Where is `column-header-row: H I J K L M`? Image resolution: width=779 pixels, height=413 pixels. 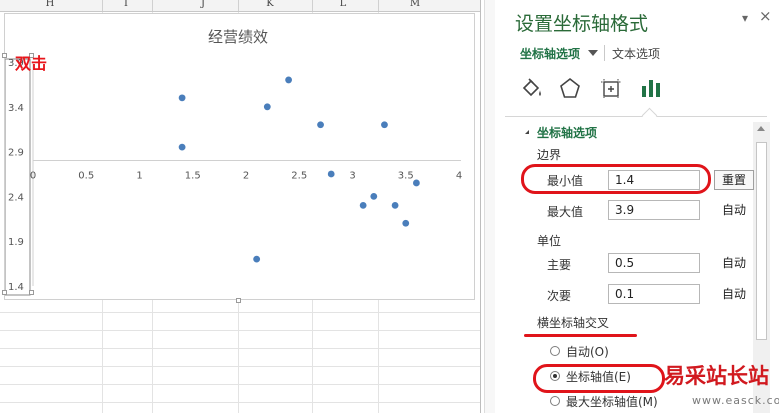 column-header-row: H I J K L M is located at coordinates (240, 6).